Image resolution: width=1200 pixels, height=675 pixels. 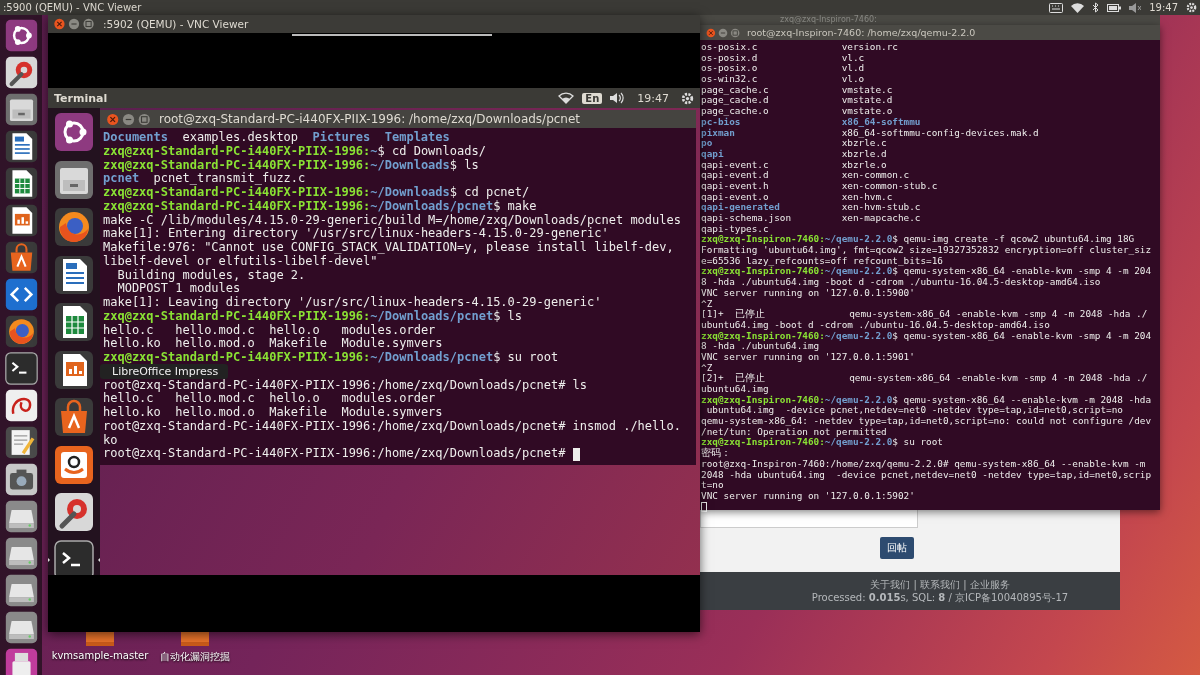 I want to click on terminal-line: hello.c hello.mod.c hello.o modules.order, so click(x=269, y=399).